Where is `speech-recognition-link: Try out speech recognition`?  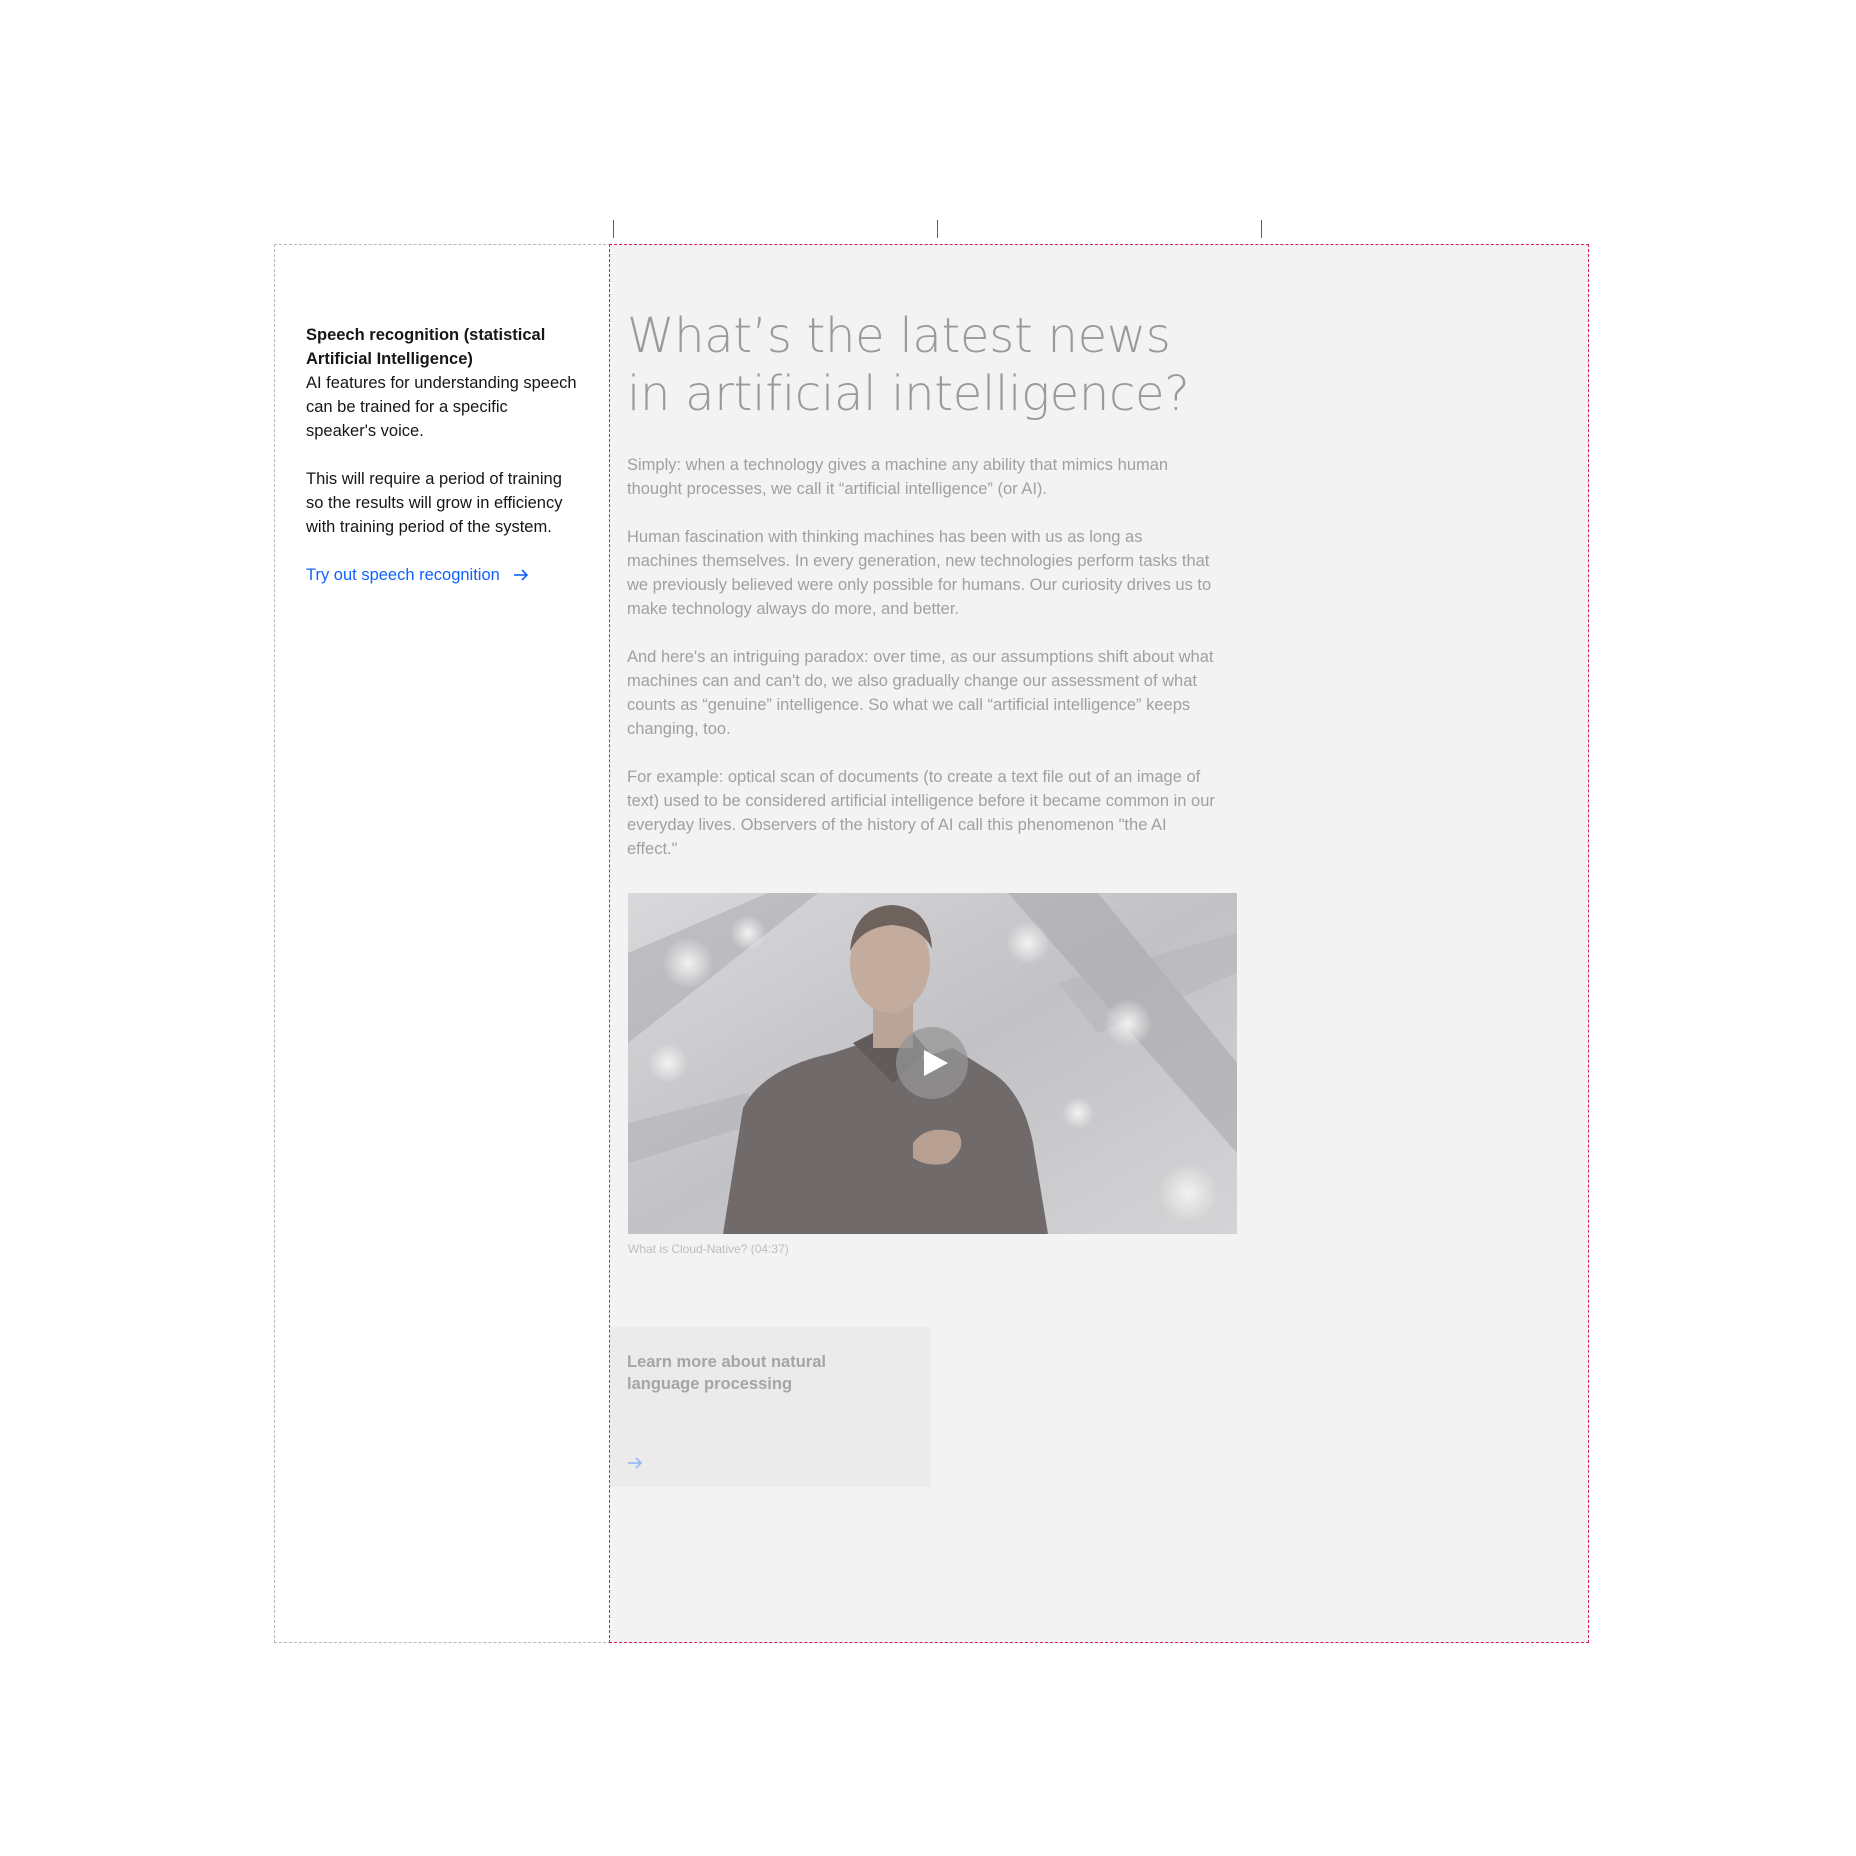
speech-recognition-link: Try out speech recognition is located at coordinates (418, 575).